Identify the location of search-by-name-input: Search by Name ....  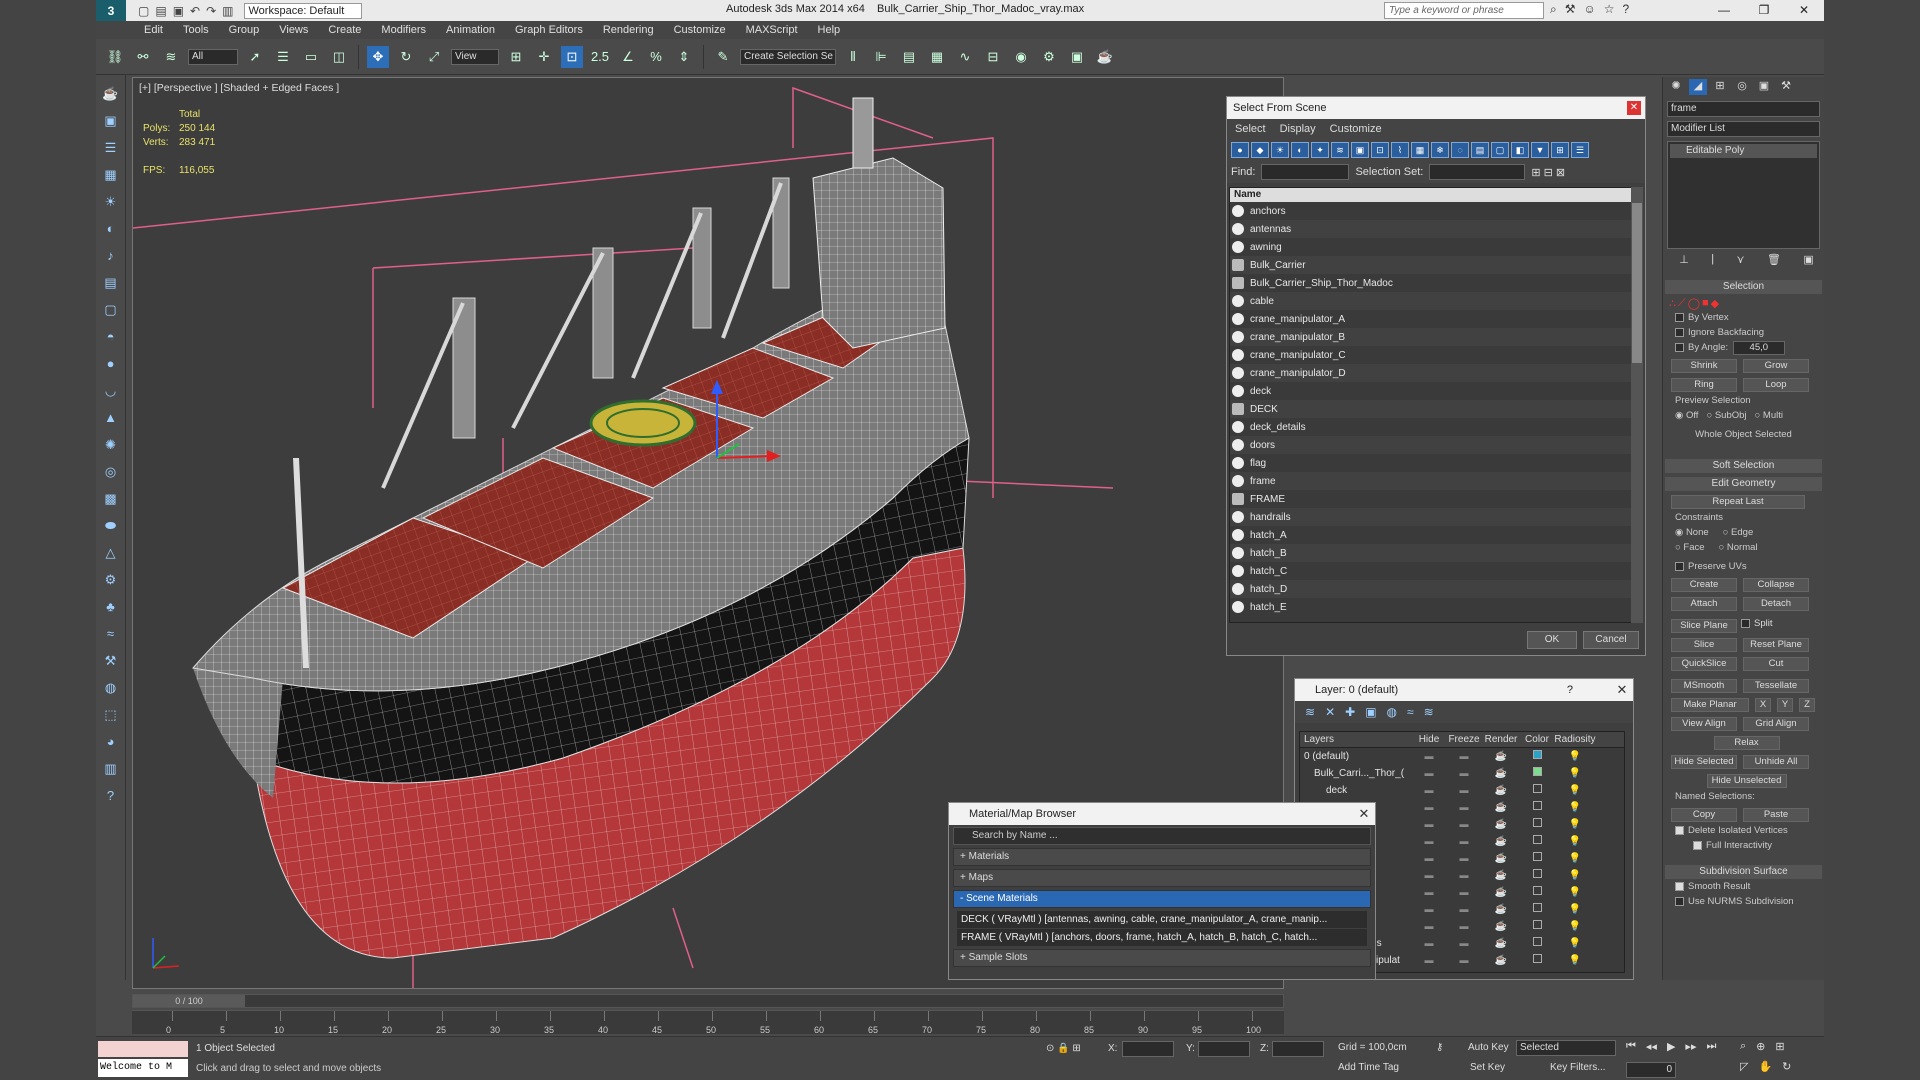
(1162, 836).